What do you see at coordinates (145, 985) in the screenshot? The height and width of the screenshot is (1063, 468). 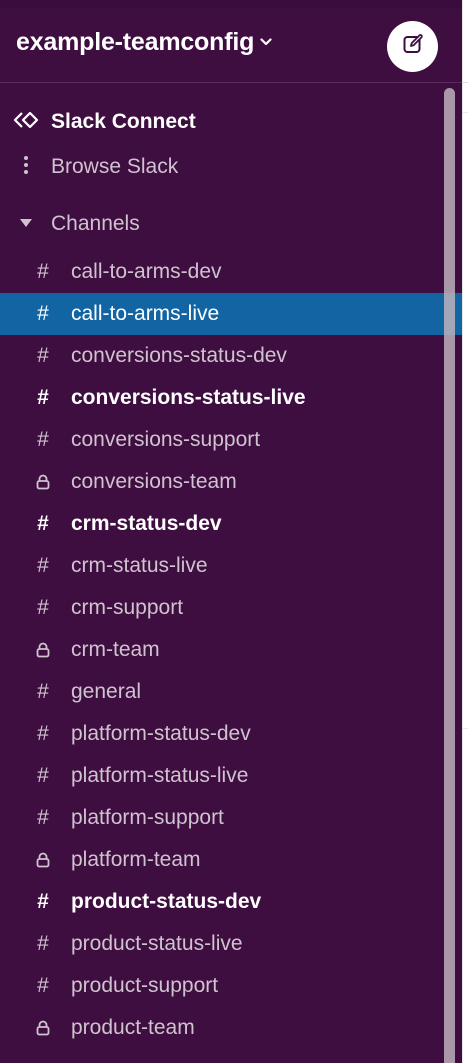 I see `channel-name: product-support` at bounding box center [145, 985].